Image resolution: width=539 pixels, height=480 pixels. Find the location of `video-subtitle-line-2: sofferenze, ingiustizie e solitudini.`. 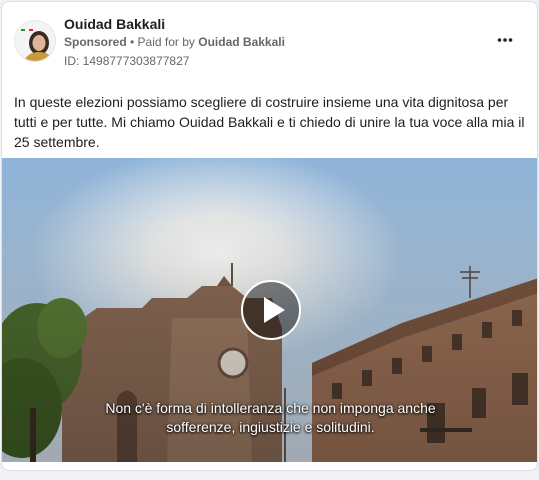

video-subtitle-line-2: sofferenze, ingiustizie e solitudini. is located at coordinates (270, 427).